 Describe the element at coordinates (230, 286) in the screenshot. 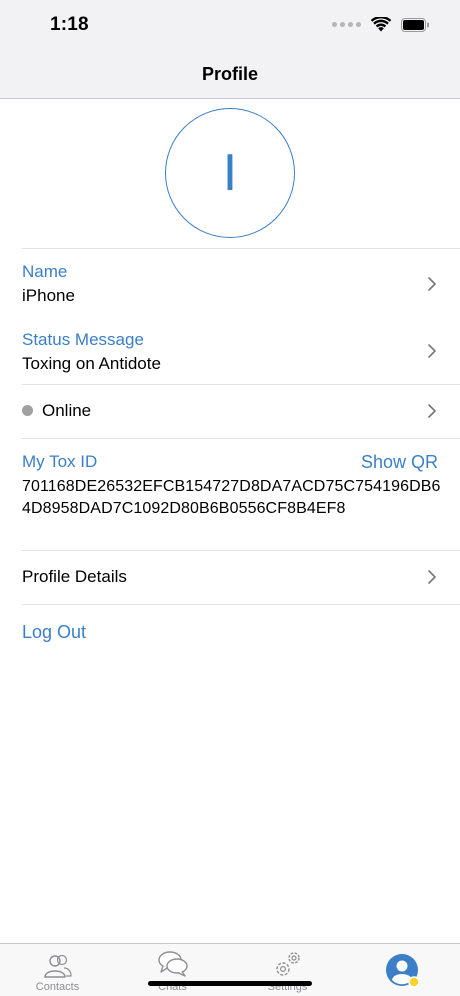

I see `name-row: Name iPhone` at that location.